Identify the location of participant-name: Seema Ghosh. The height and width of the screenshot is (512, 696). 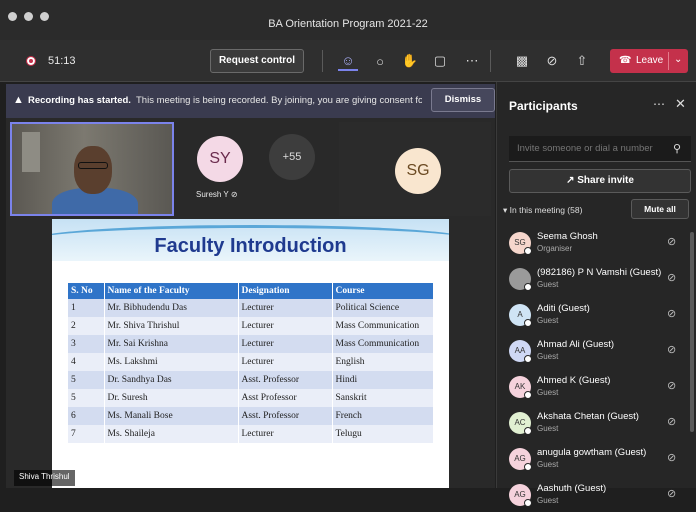
(567, 236).